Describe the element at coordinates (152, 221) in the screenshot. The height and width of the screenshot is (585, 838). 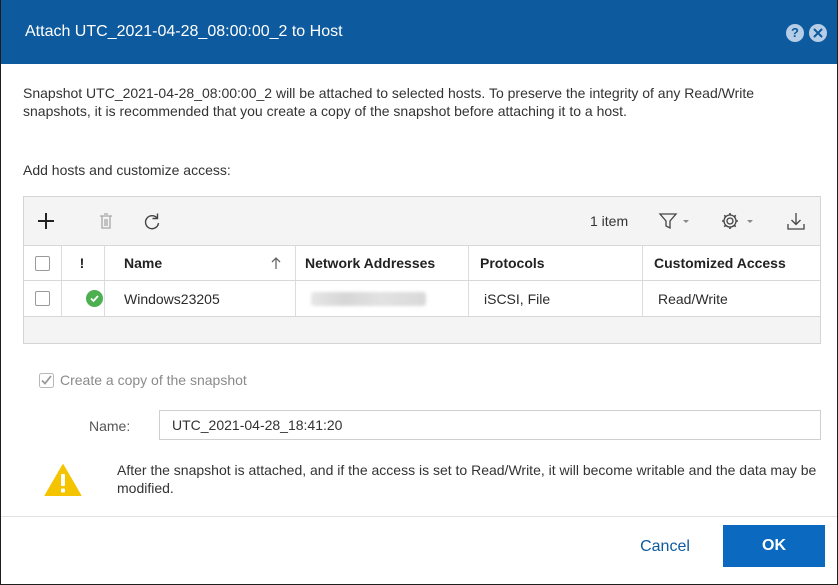
I see `refresh-icon` at that location.